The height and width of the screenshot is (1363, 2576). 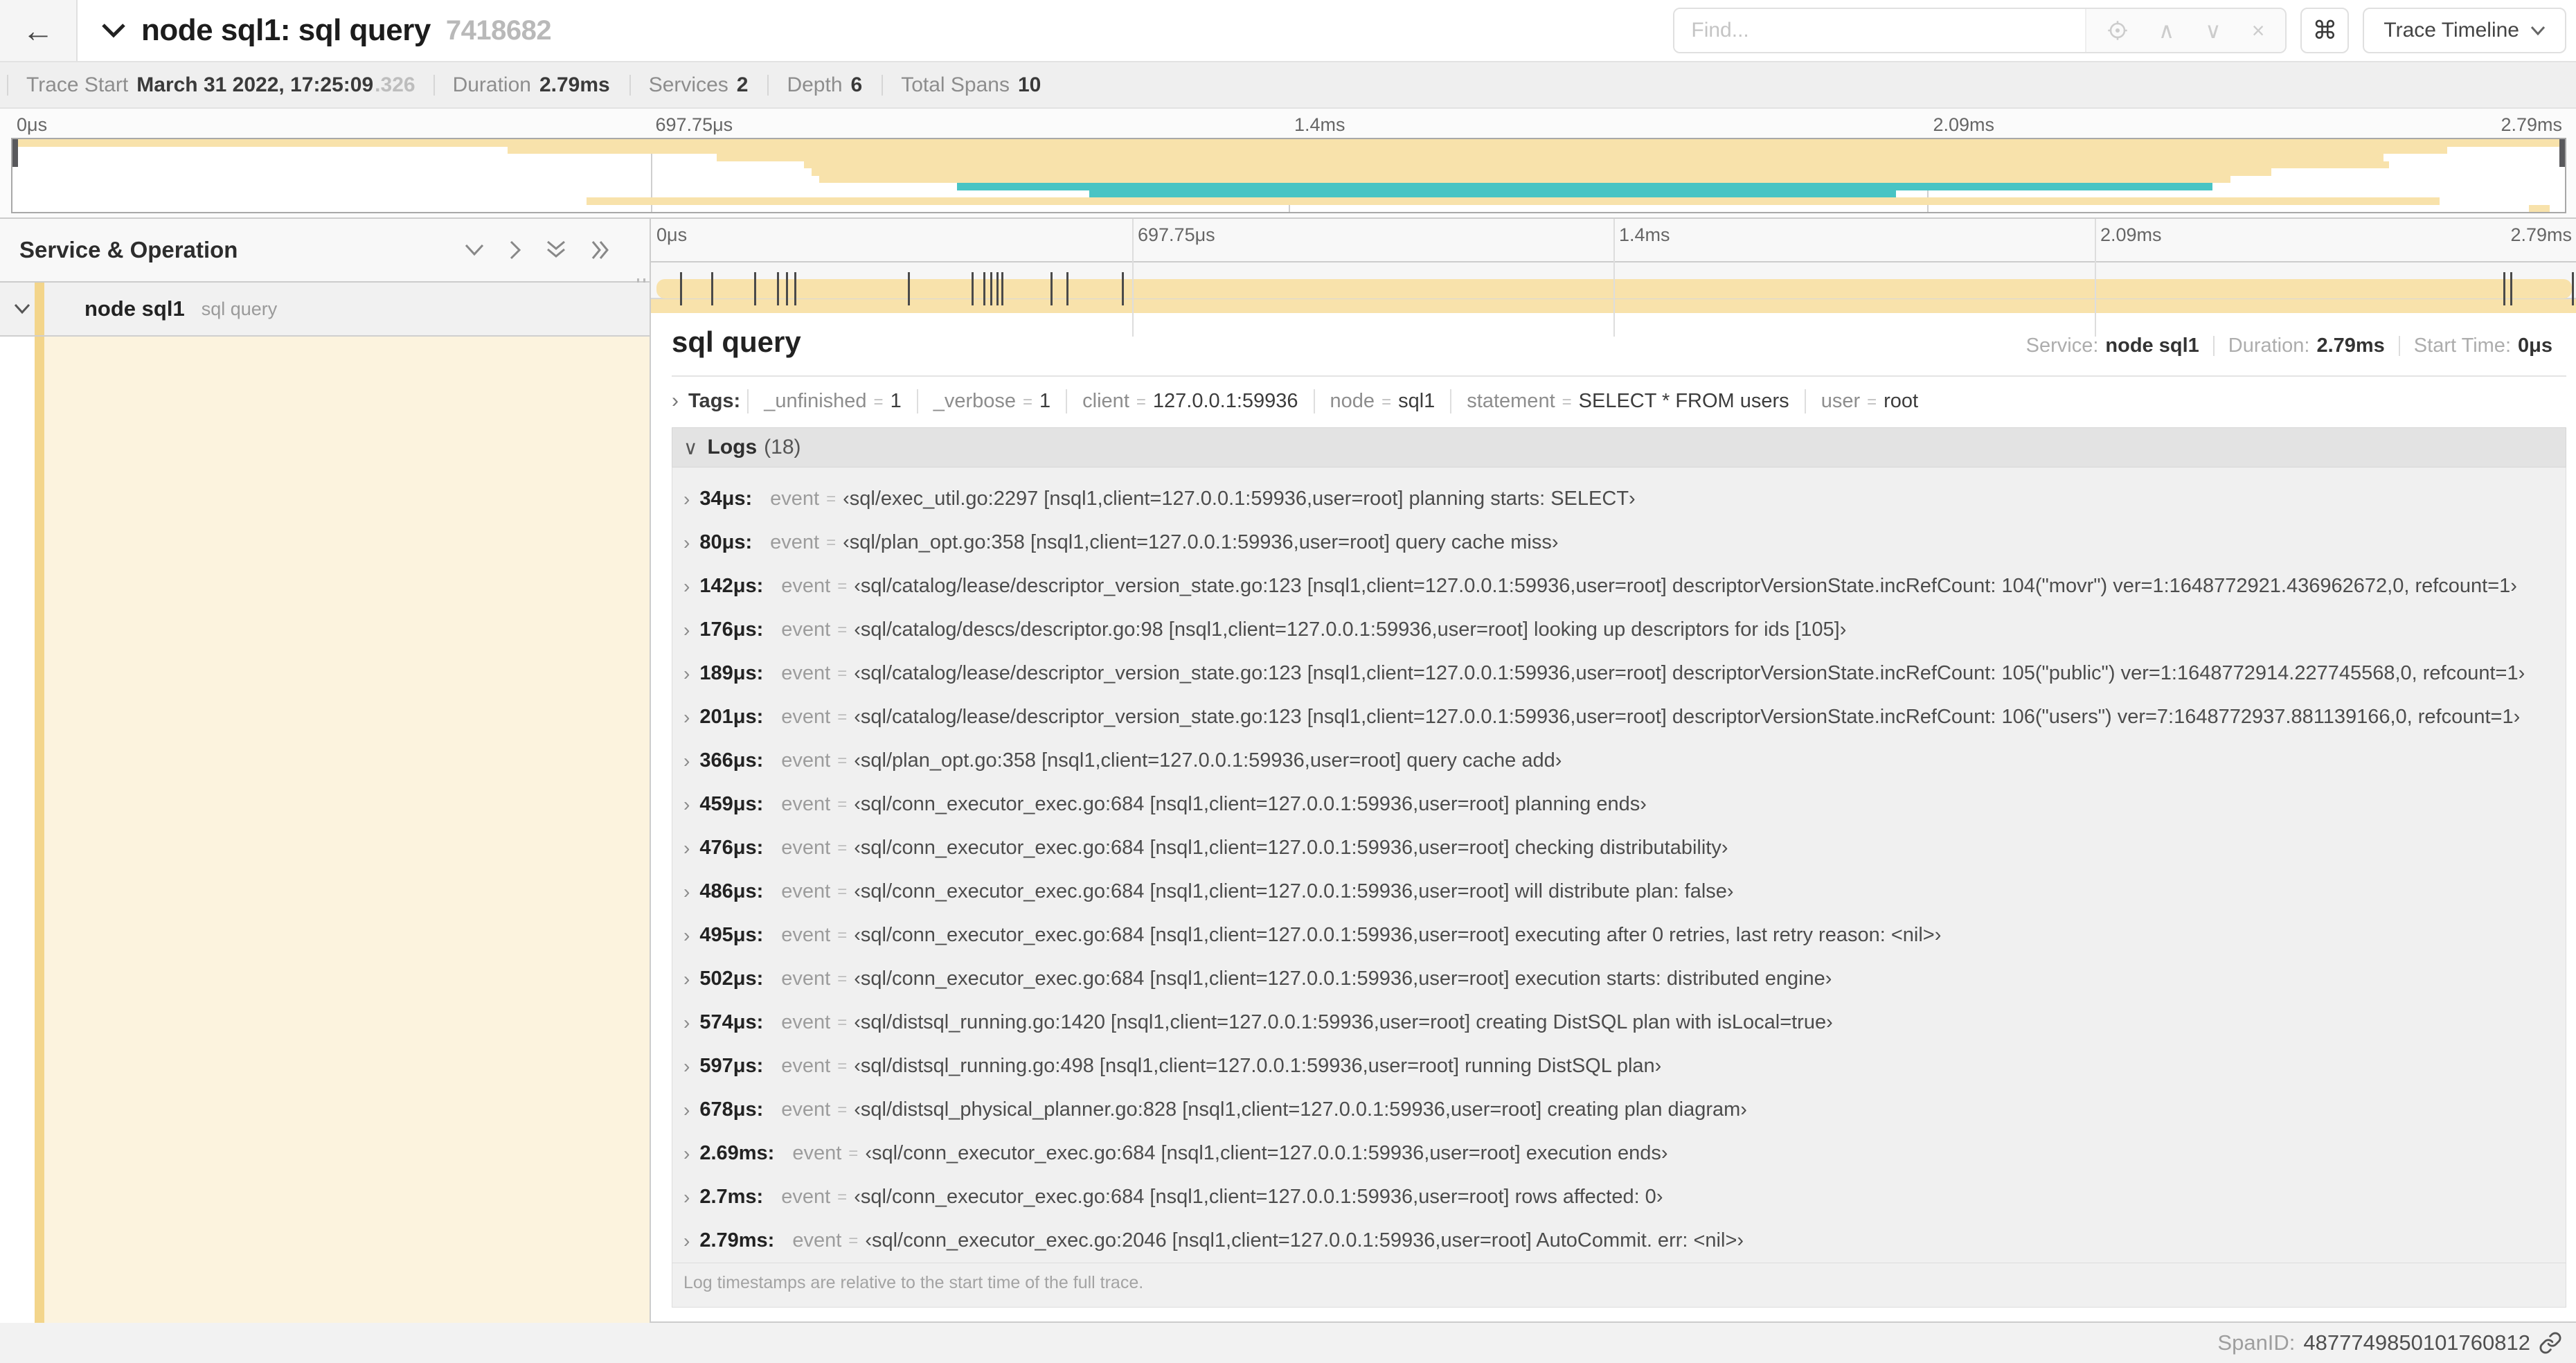 I want to click on log-timestamp: 574μs:, so click(x=732, y=1022).